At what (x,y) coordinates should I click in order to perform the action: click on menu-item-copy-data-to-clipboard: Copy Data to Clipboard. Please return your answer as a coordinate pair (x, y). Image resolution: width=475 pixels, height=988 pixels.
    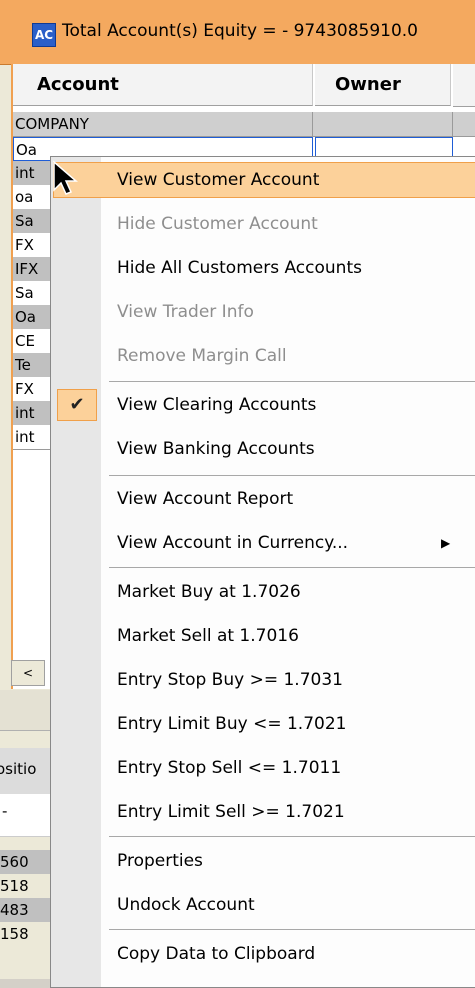
    Looking at the image, I should click on (263, 954).